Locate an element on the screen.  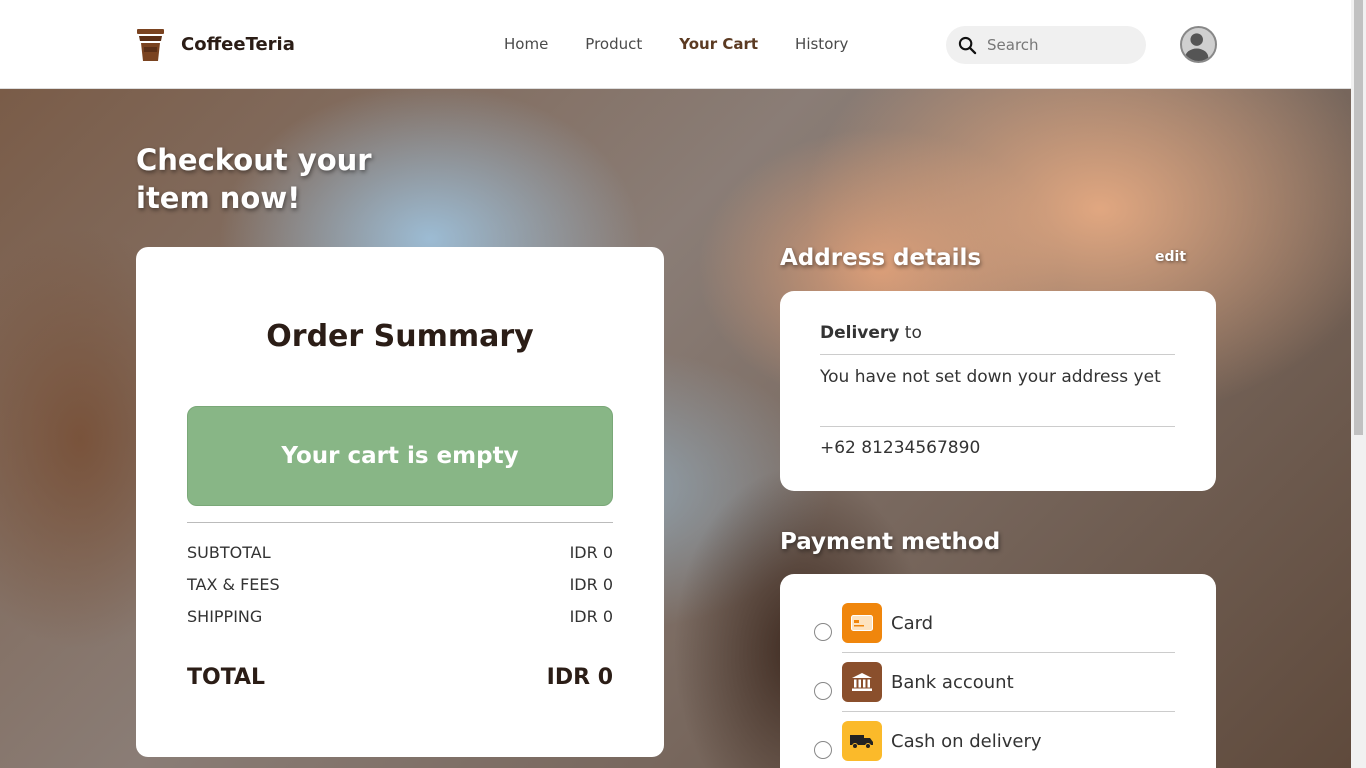
payment-title: Payment method is located at coordinates (890, 542).